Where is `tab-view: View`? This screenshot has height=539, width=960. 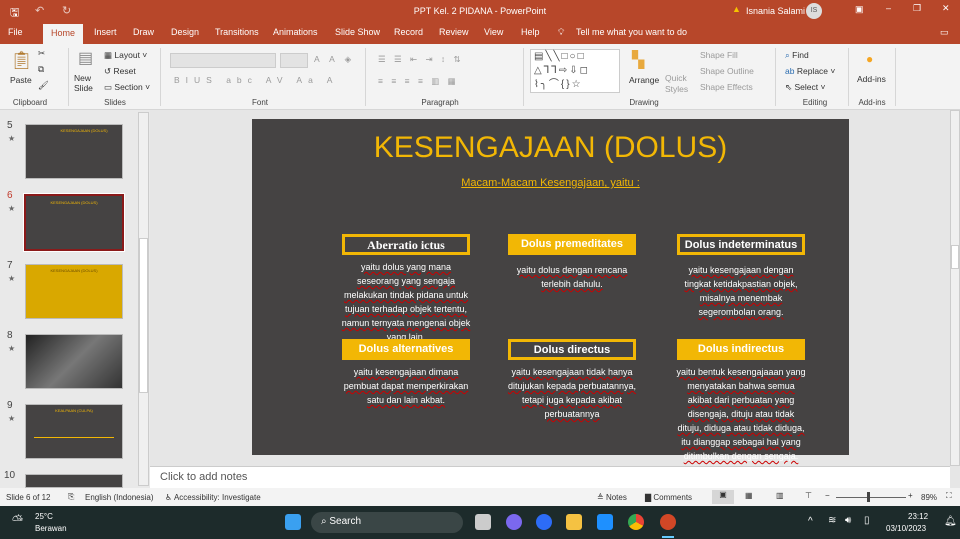 tab-view: View is located at coordinates (493, 32).